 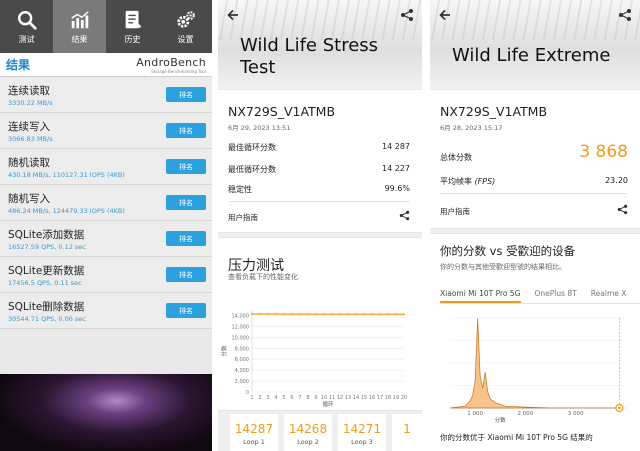 I want to click on result-title: 随机写入, so click(x=29, y=198).